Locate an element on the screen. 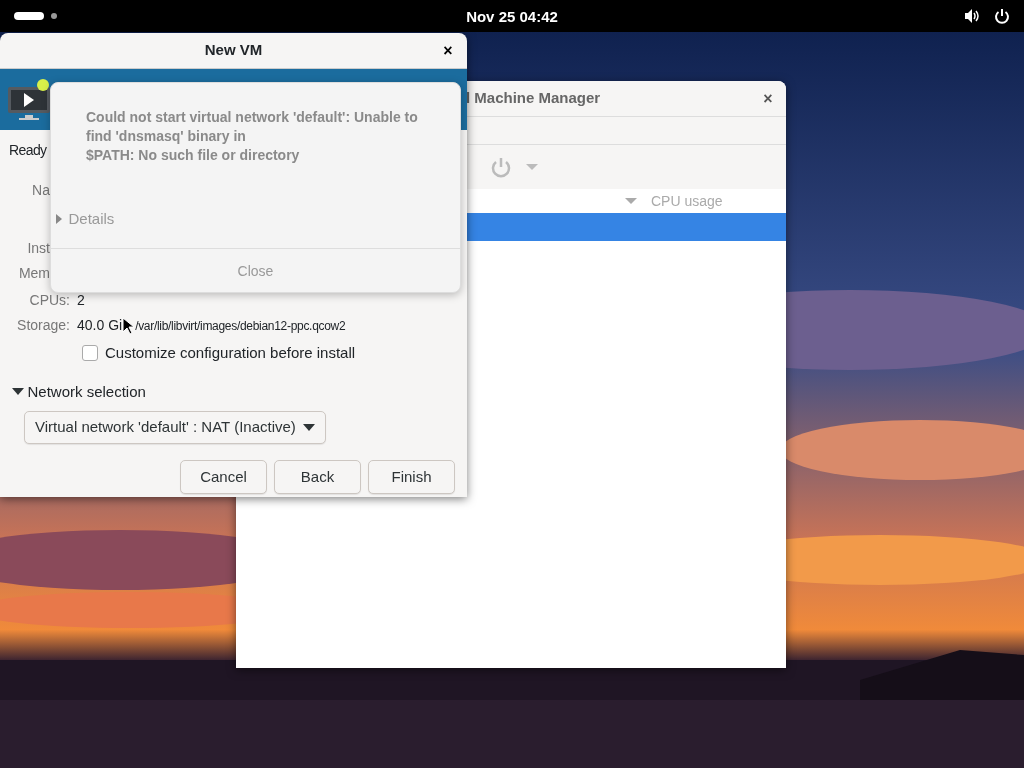 Image resolution: width=1024 pixels, height=768 pixels. volume-icon is located at coordinates (972, 16).